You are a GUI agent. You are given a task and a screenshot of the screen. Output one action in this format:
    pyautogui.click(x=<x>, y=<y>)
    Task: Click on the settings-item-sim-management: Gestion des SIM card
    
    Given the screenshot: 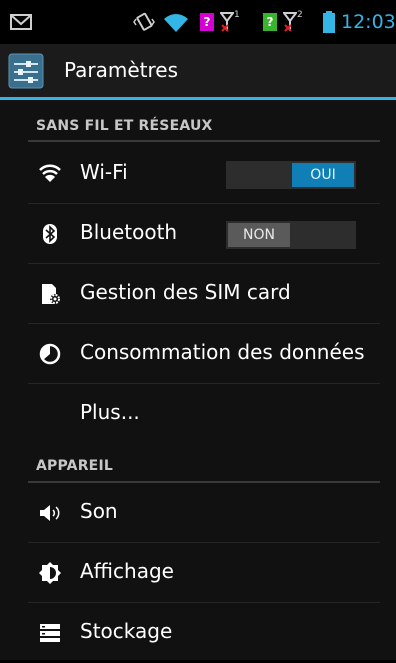 What is the action you would take?
    pyautogui.click(x=198, y=294)
    